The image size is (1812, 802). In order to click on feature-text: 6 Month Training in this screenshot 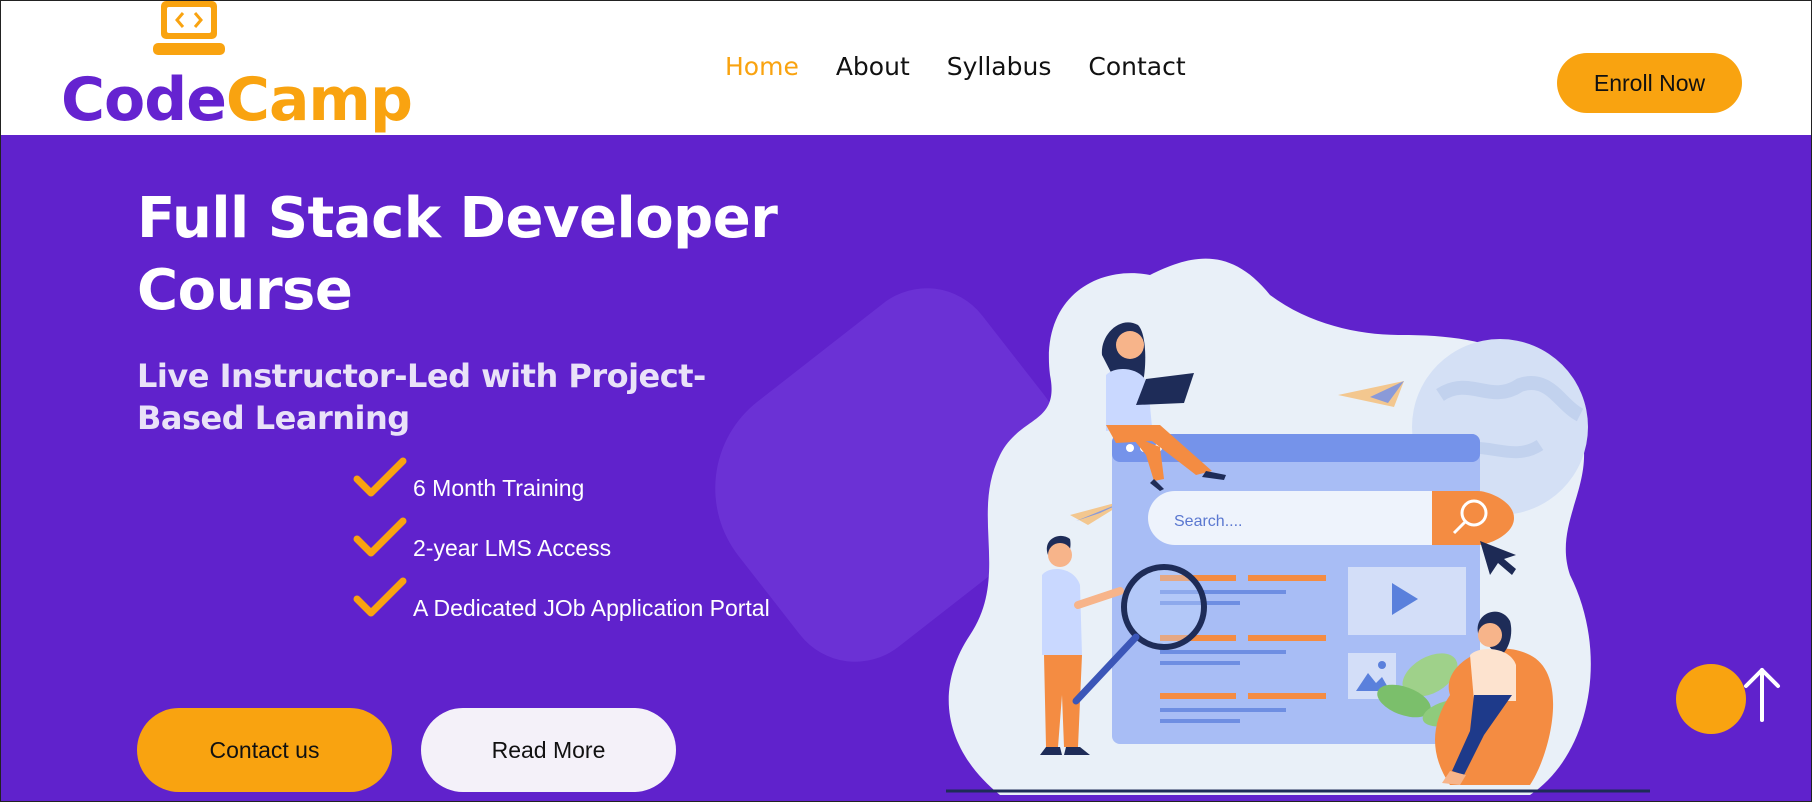, I will do `click(499, 488)`.